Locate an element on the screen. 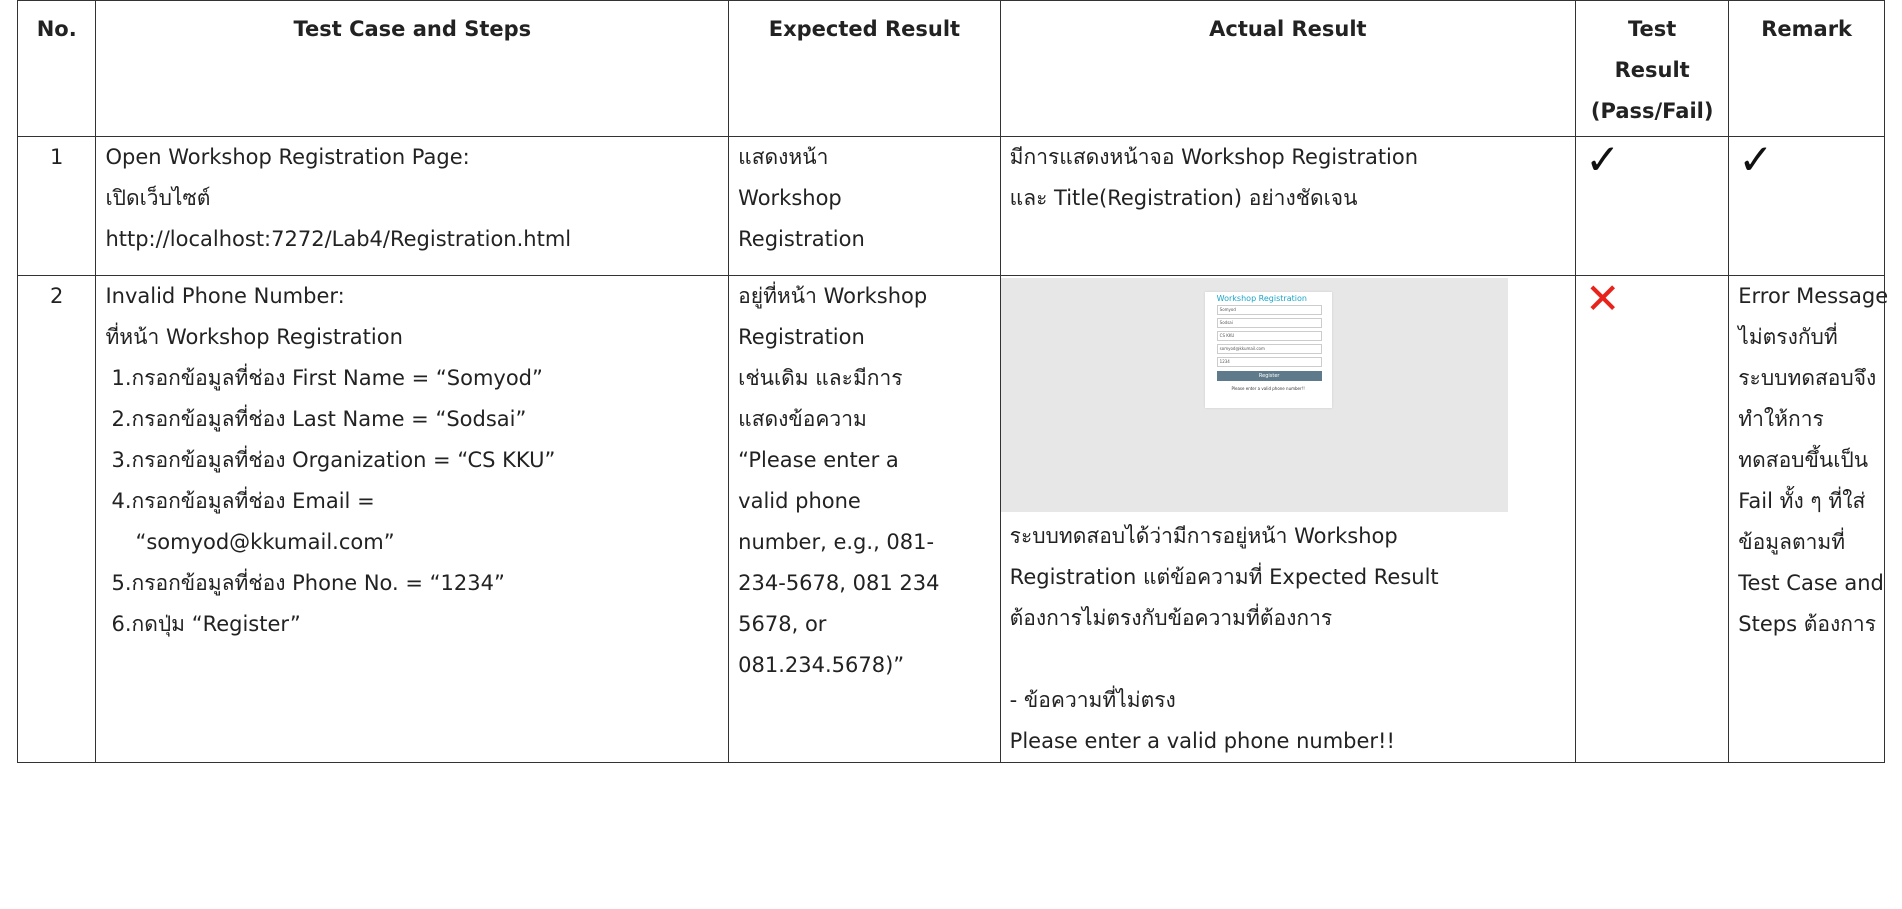  actual-line: - ข้อความที่ไม่ตรง is located at coordinates (1092, 700).